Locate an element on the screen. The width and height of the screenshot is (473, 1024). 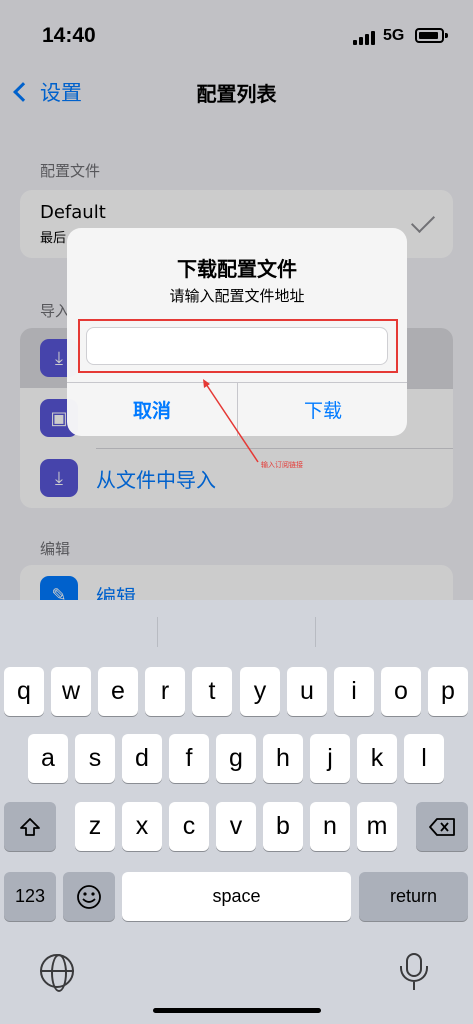
key-i: i is located at coordinates (354, 691).